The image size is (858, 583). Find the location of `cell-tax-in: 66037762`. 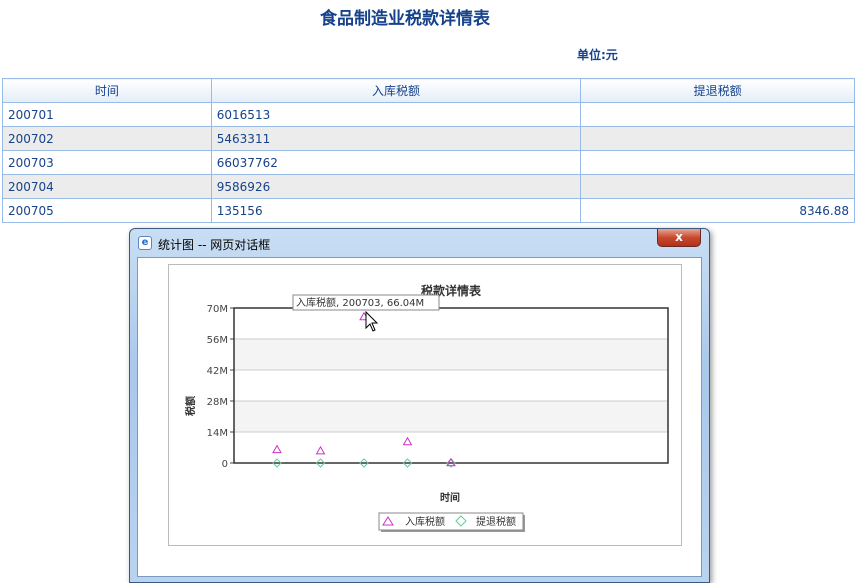

cell-tax-in: 66037762 is located at coordinates (396, 162).